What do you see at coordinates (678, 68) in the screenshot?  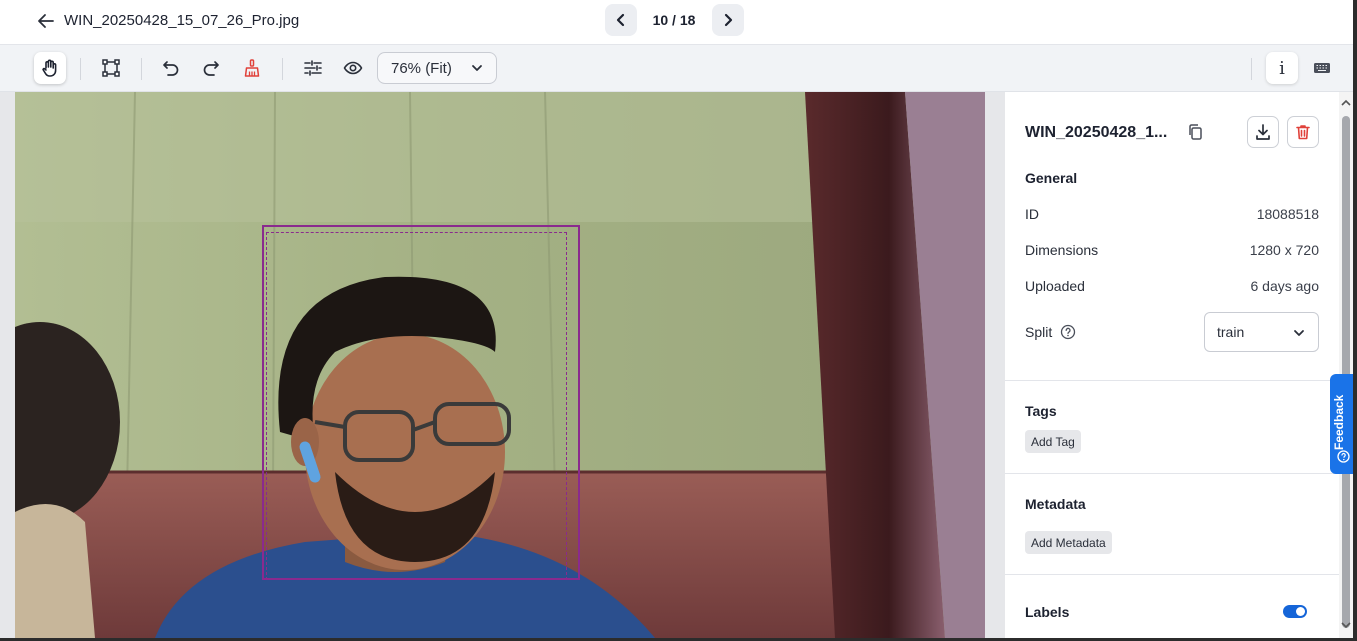 I see `annotation-toolbar: 76% (Fit) i` at bounding box center [678, 68].